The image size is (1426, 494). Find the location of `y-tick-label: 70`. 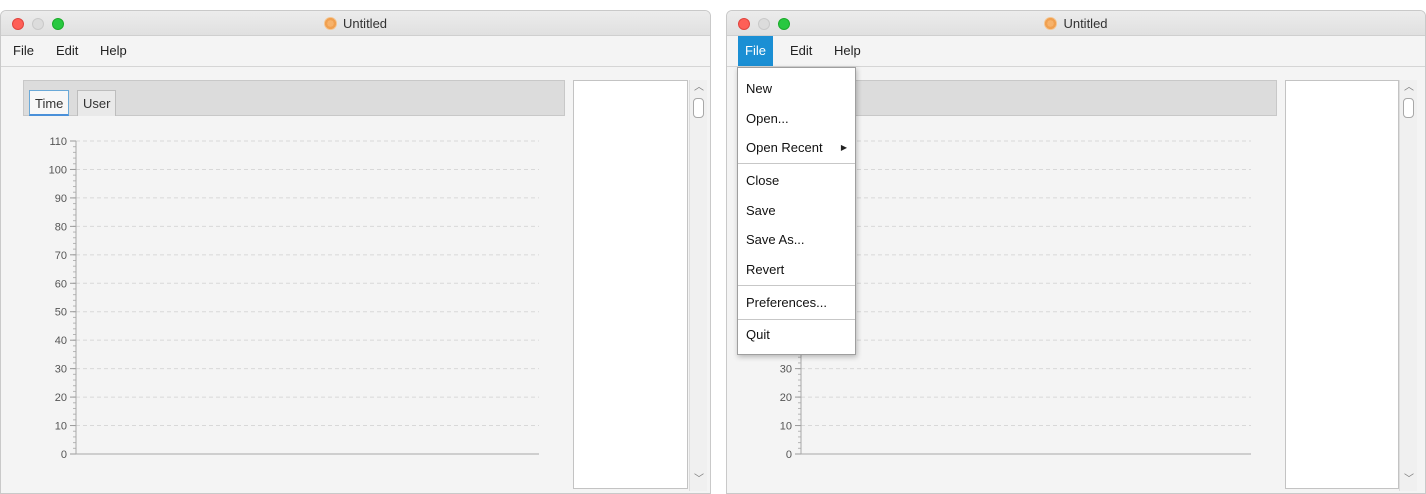

y-tick-label: 70 is located at coordinates (61, 256).